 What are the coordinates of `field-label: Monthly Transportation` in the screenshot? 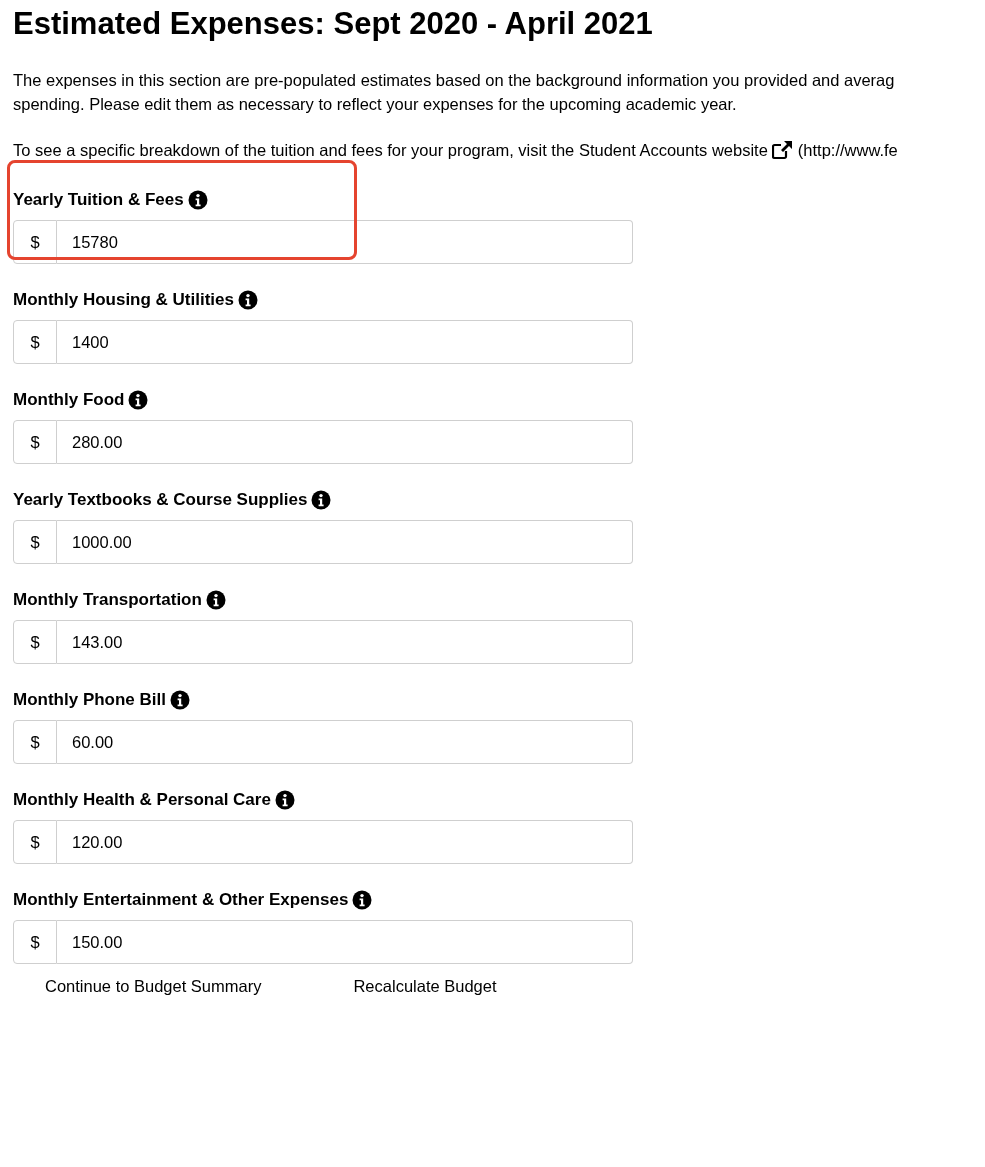 It's located at (107, 600).